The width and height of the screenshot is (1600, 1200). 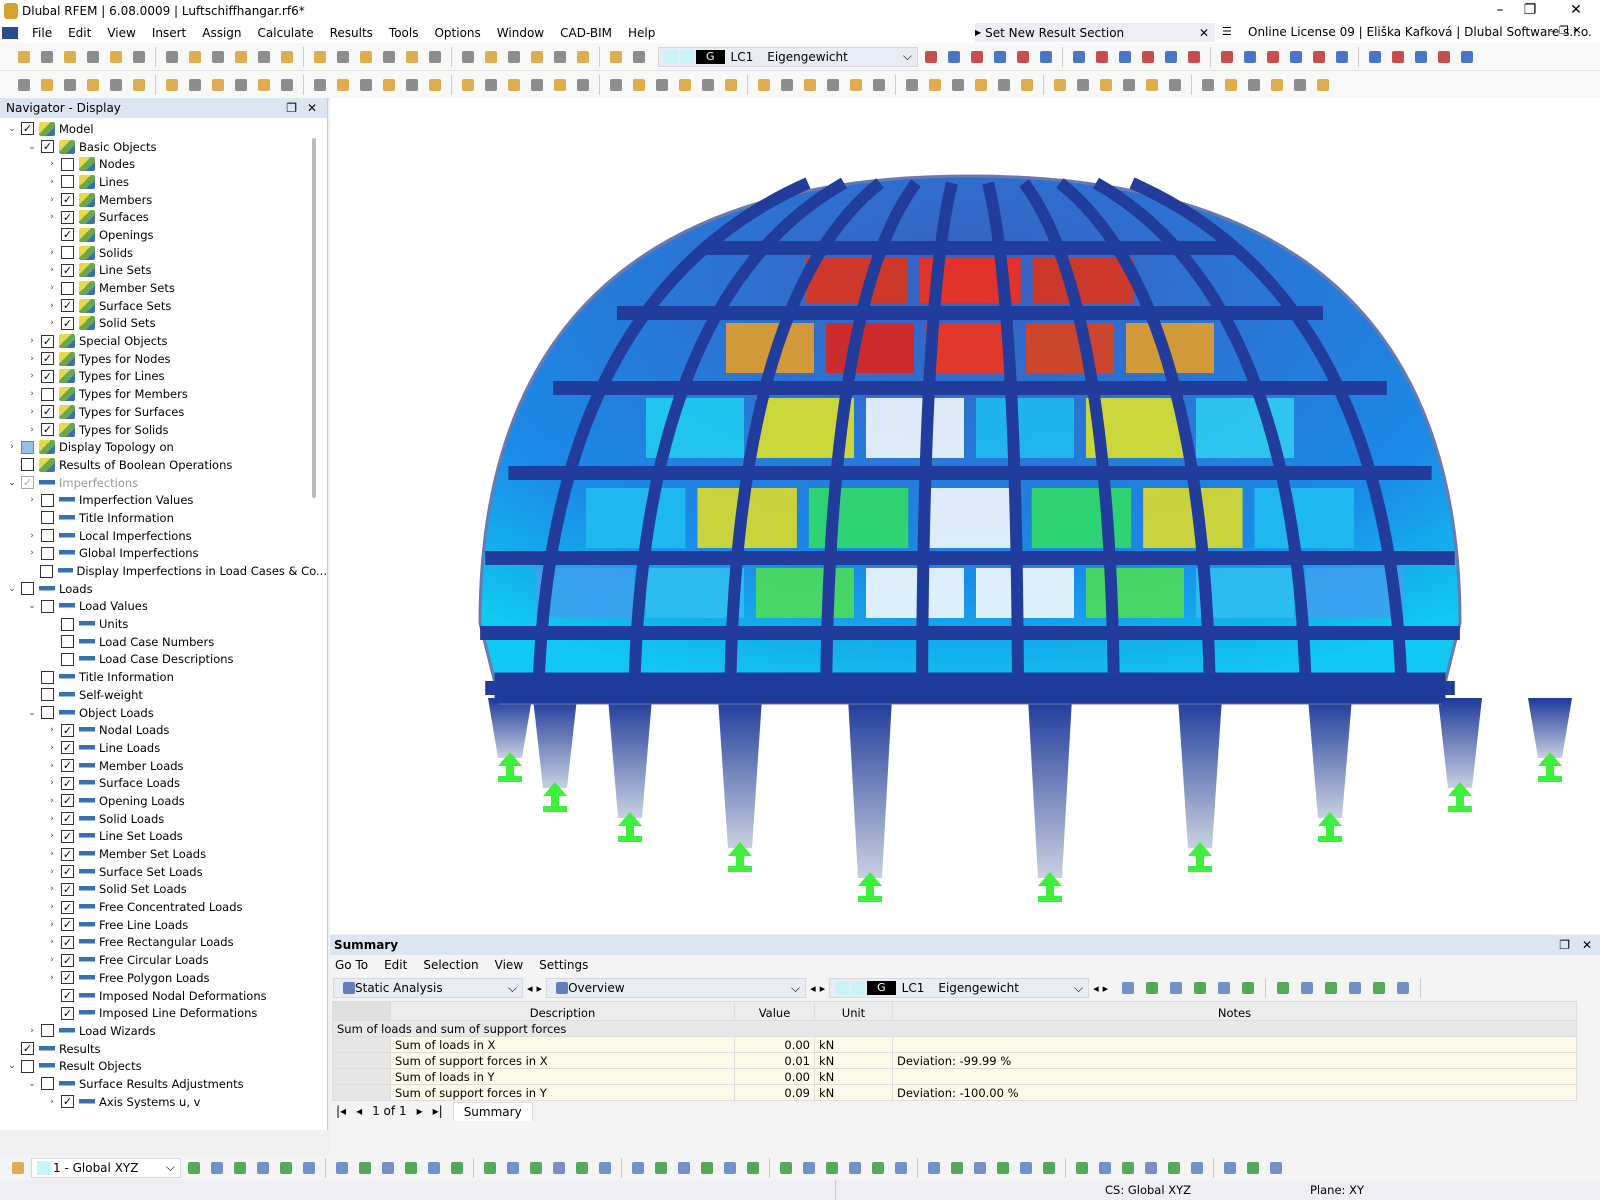 I want to click on summary-menu-item: Edit, so click(x=395, y=965).